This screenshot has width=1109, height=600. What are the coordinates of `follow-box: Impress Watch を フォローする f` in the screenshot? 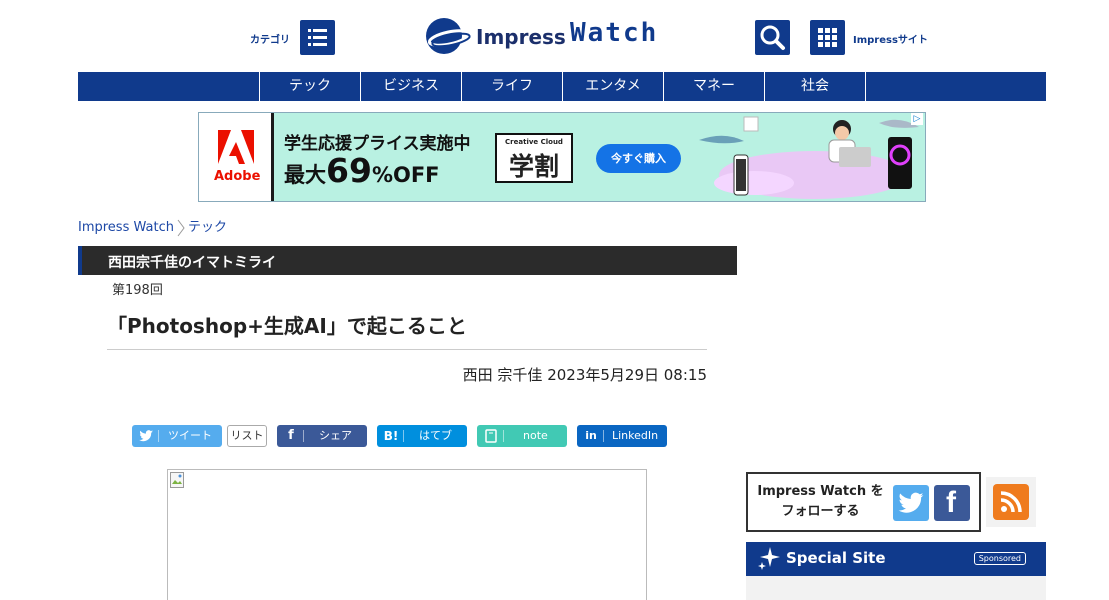 It's located at (863, 502).